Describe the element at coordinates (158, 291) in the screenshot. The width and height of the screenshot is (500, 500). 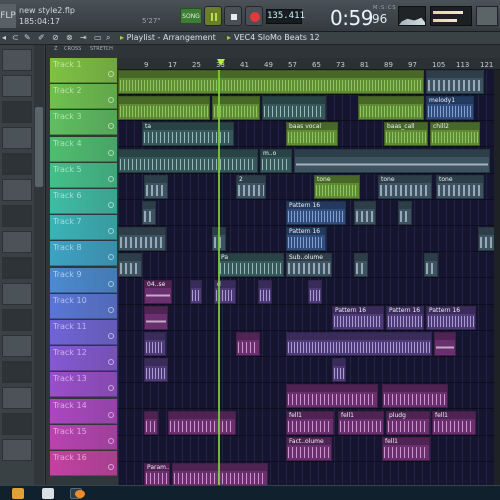
I see `pattern-clip: 04..se` at that location.